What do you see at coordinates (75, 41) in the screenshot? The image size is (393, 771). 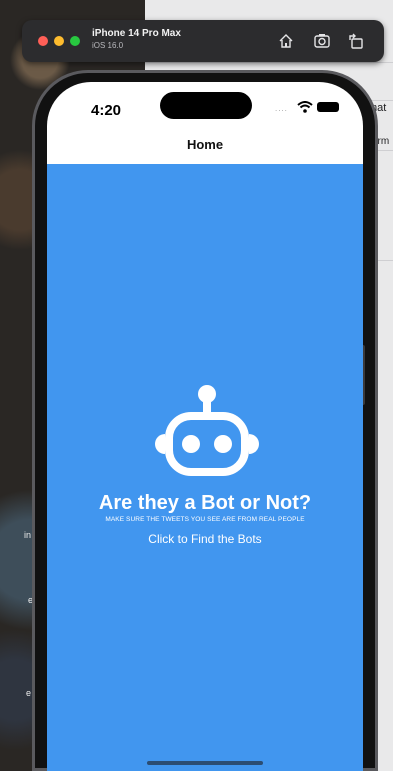 I see `zoom-window-button` at bounding box center [75, 41].